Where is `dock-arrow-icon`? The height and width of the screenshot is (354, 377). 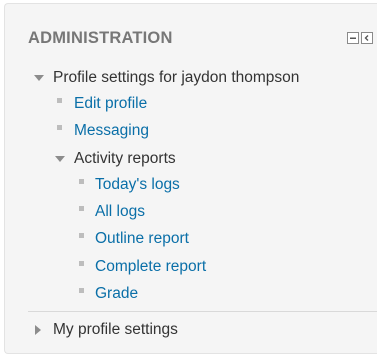 dock-arrow-icon is located at coordinates (366, 38).